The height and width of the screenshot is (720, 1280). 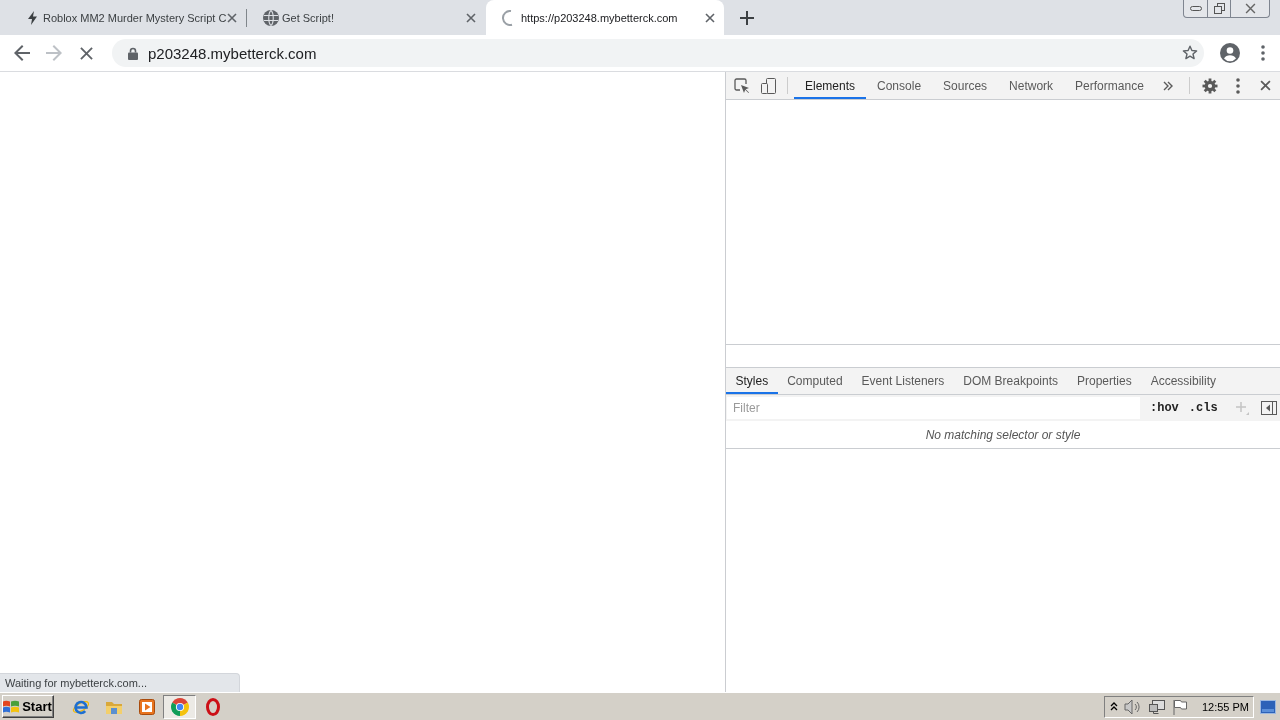 I want to click on network-icon, so click(x=1156, y=706).